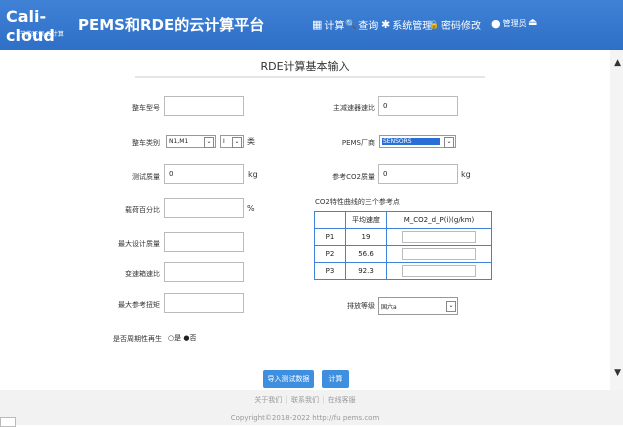  I want to click on radio-yes-label: 是, so click(178, 338).